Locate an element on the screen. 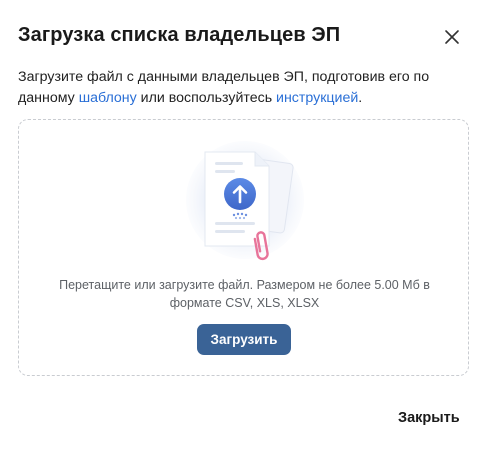  upload-button: Загрузить is located at coordinates (244, 339).